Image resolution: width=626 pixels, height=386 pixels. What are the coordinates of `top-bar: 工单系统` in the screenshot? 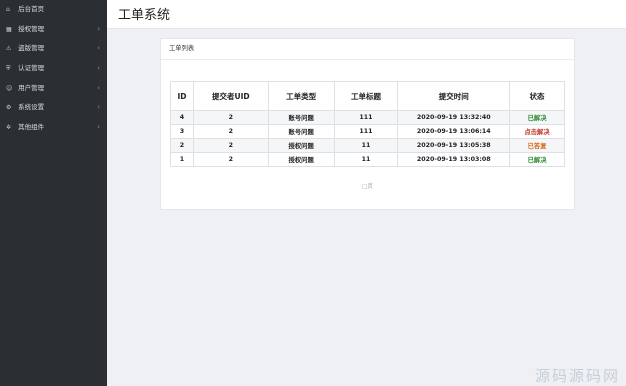 It's located at (366, 14).